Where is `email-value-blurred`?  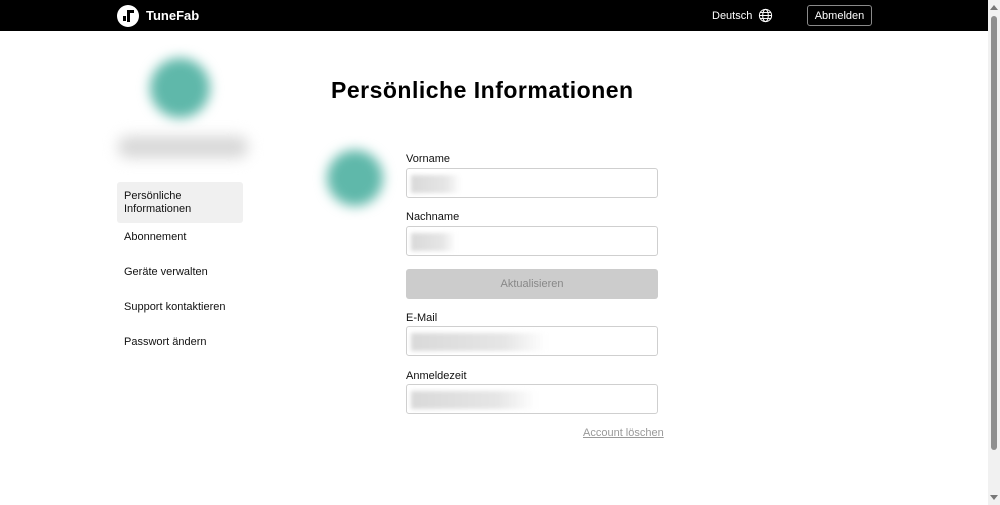 email-value-blurred is located at coordinates (478, 342).